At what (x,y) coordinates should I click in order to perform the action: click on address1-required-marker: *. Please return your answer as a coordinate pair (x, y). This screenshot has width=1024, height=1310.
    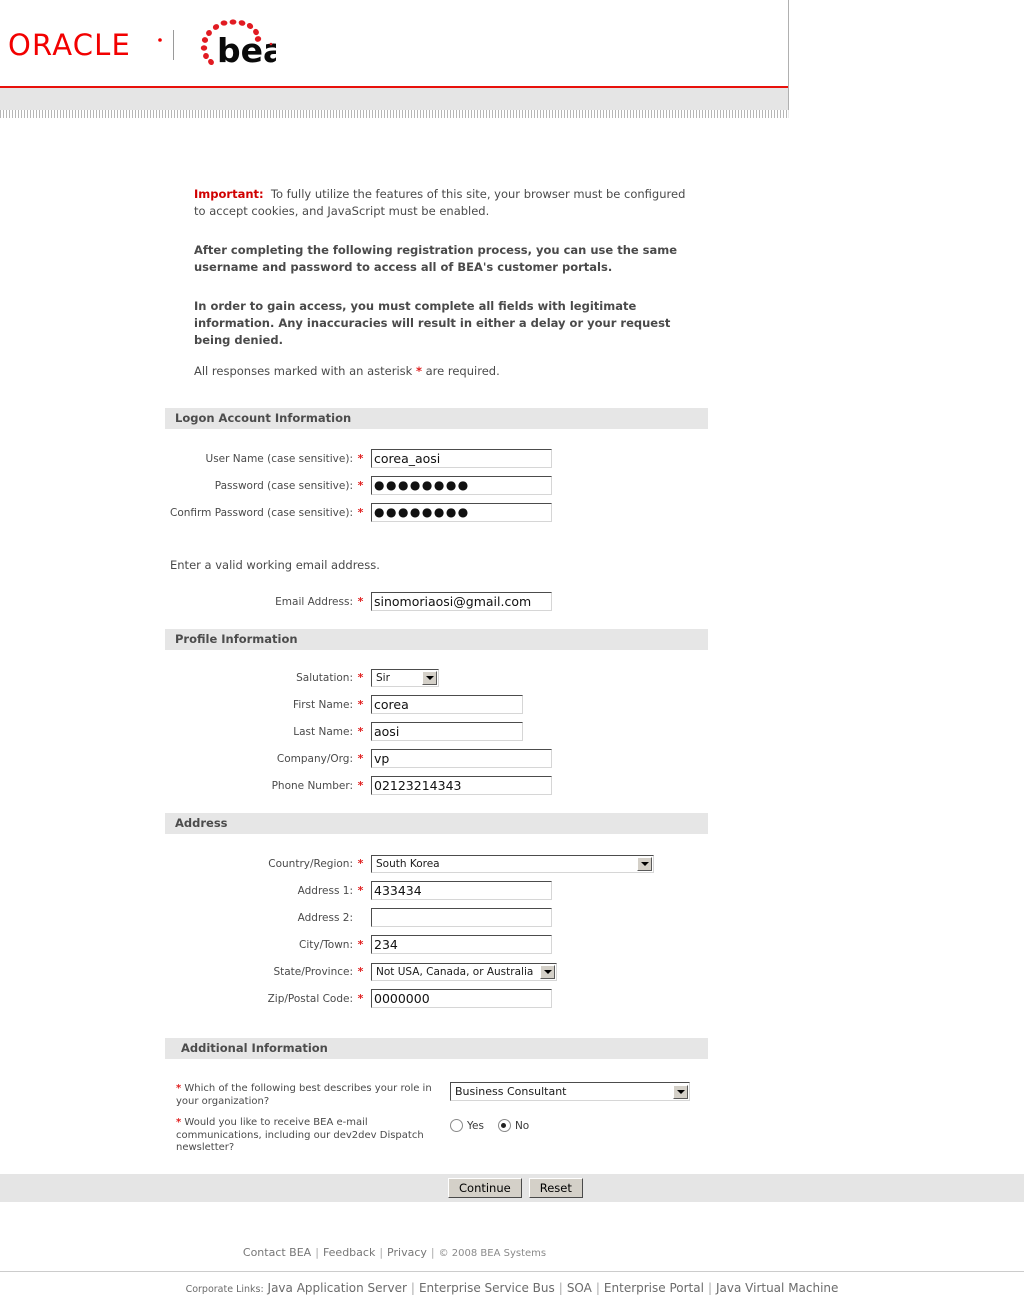
    Looking at the image, I should click on (360, 890).